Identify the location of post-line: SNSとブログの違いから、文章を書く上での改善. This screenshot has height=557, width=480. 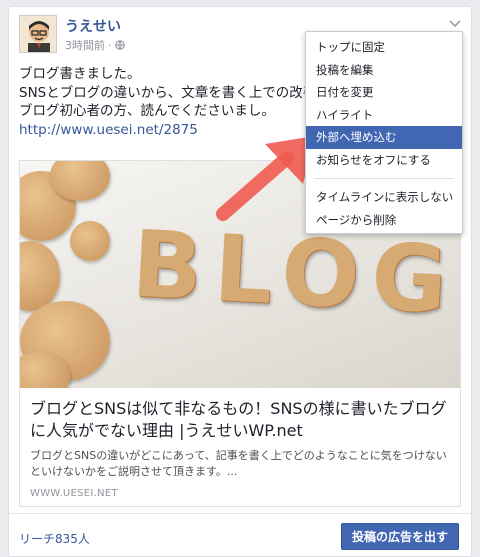
(164, 92).